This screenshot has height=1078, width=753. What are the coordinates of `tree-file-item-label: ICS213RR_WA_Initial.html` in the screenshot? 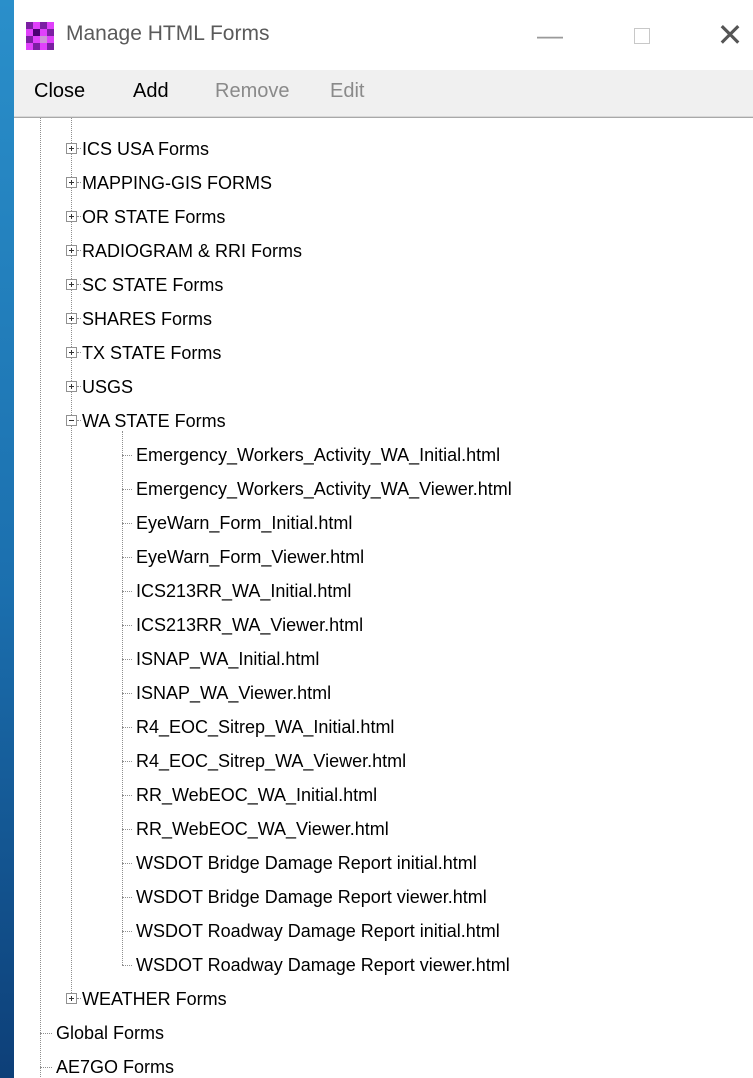 It's located at (244, 591).